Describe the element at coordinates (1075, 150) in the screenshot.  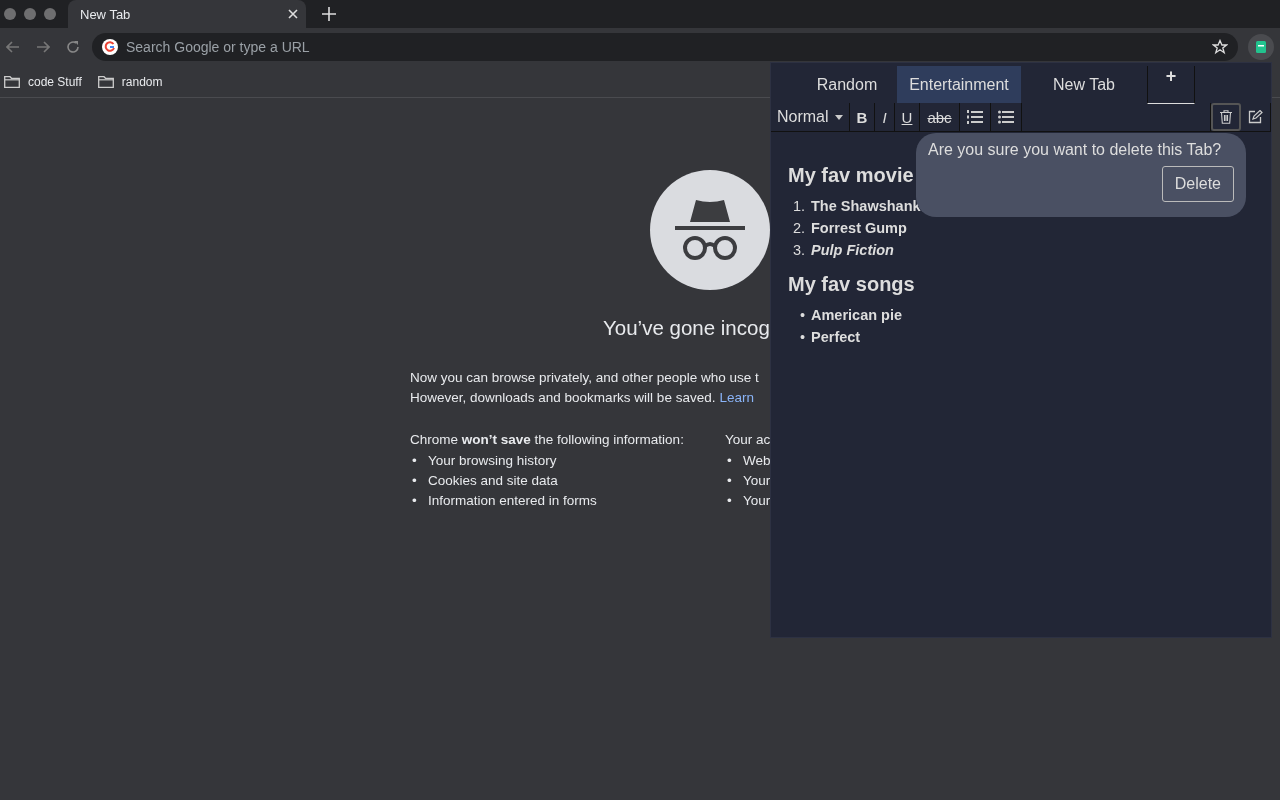
I see `confirm-message: Are you sure you want to delete this Tab?` at that location.